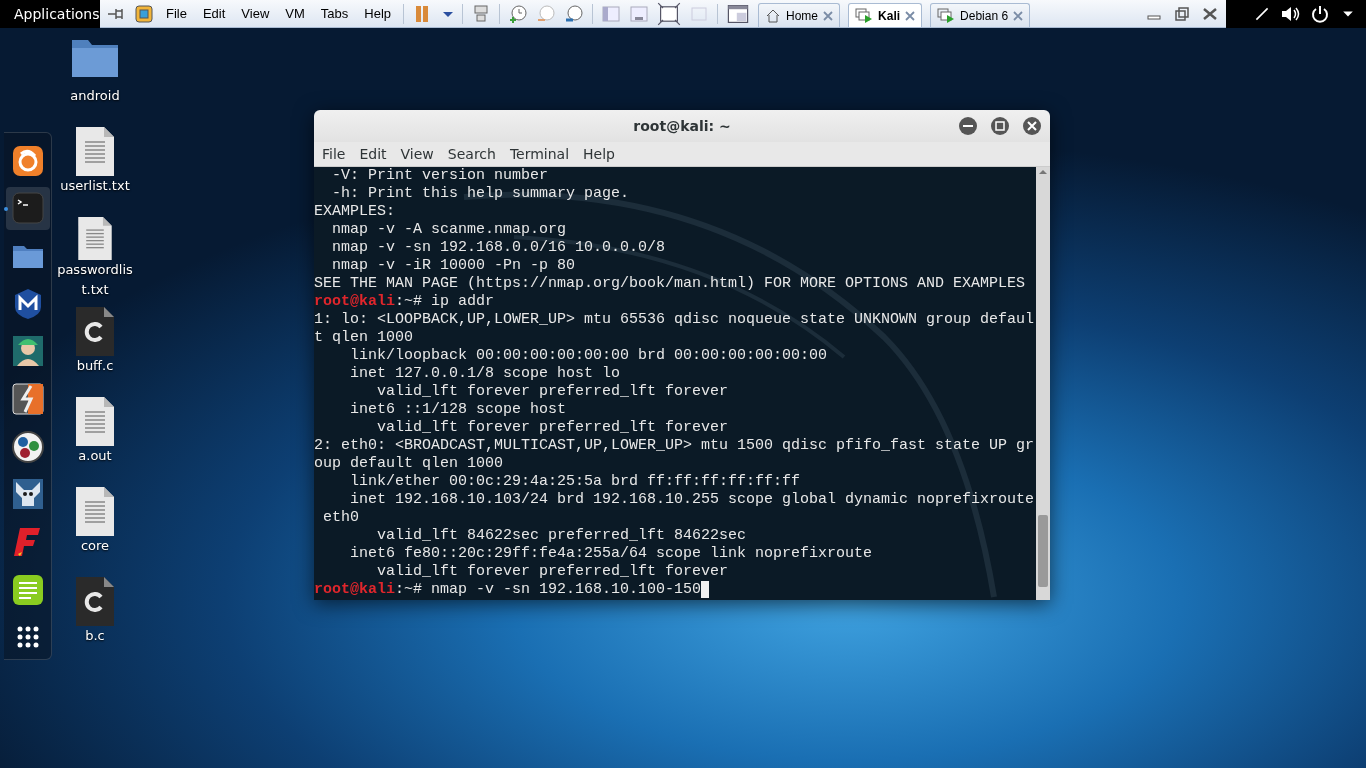 This screenshot has width=1366, height=768. Describe the element at coordinates (1043, 551) in the screenshot. I see `scrollbar-thumb` at that location.